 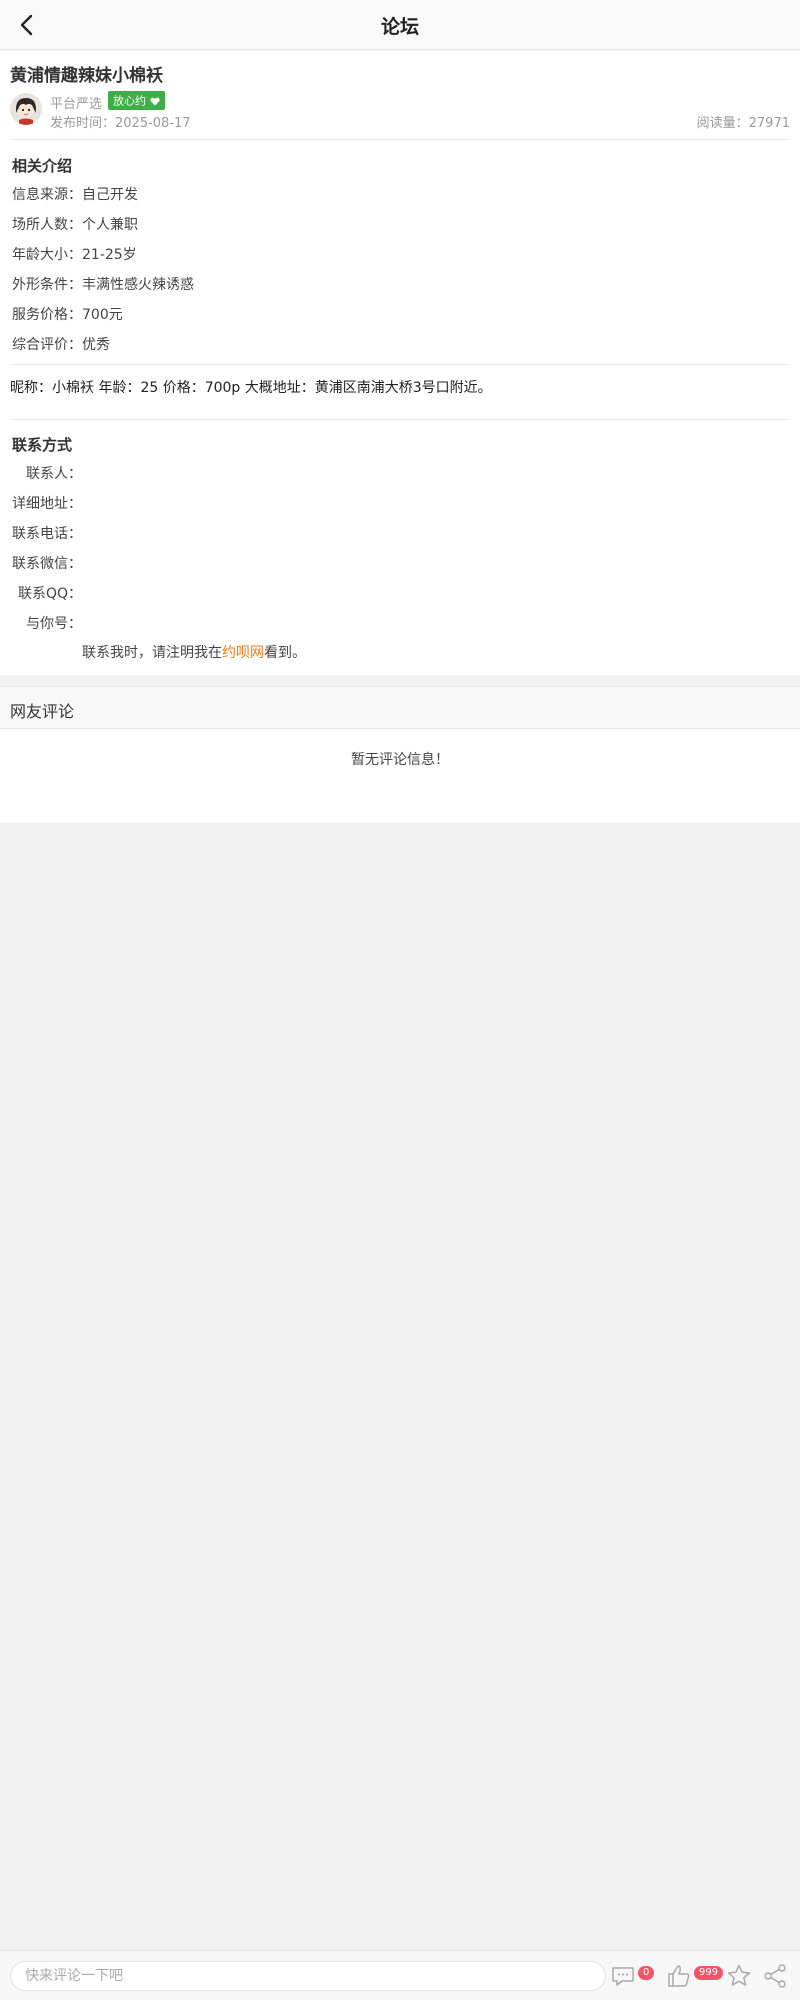 I want to click on contact-row-qq: 联系QQ：, so click(x=49, y=594).